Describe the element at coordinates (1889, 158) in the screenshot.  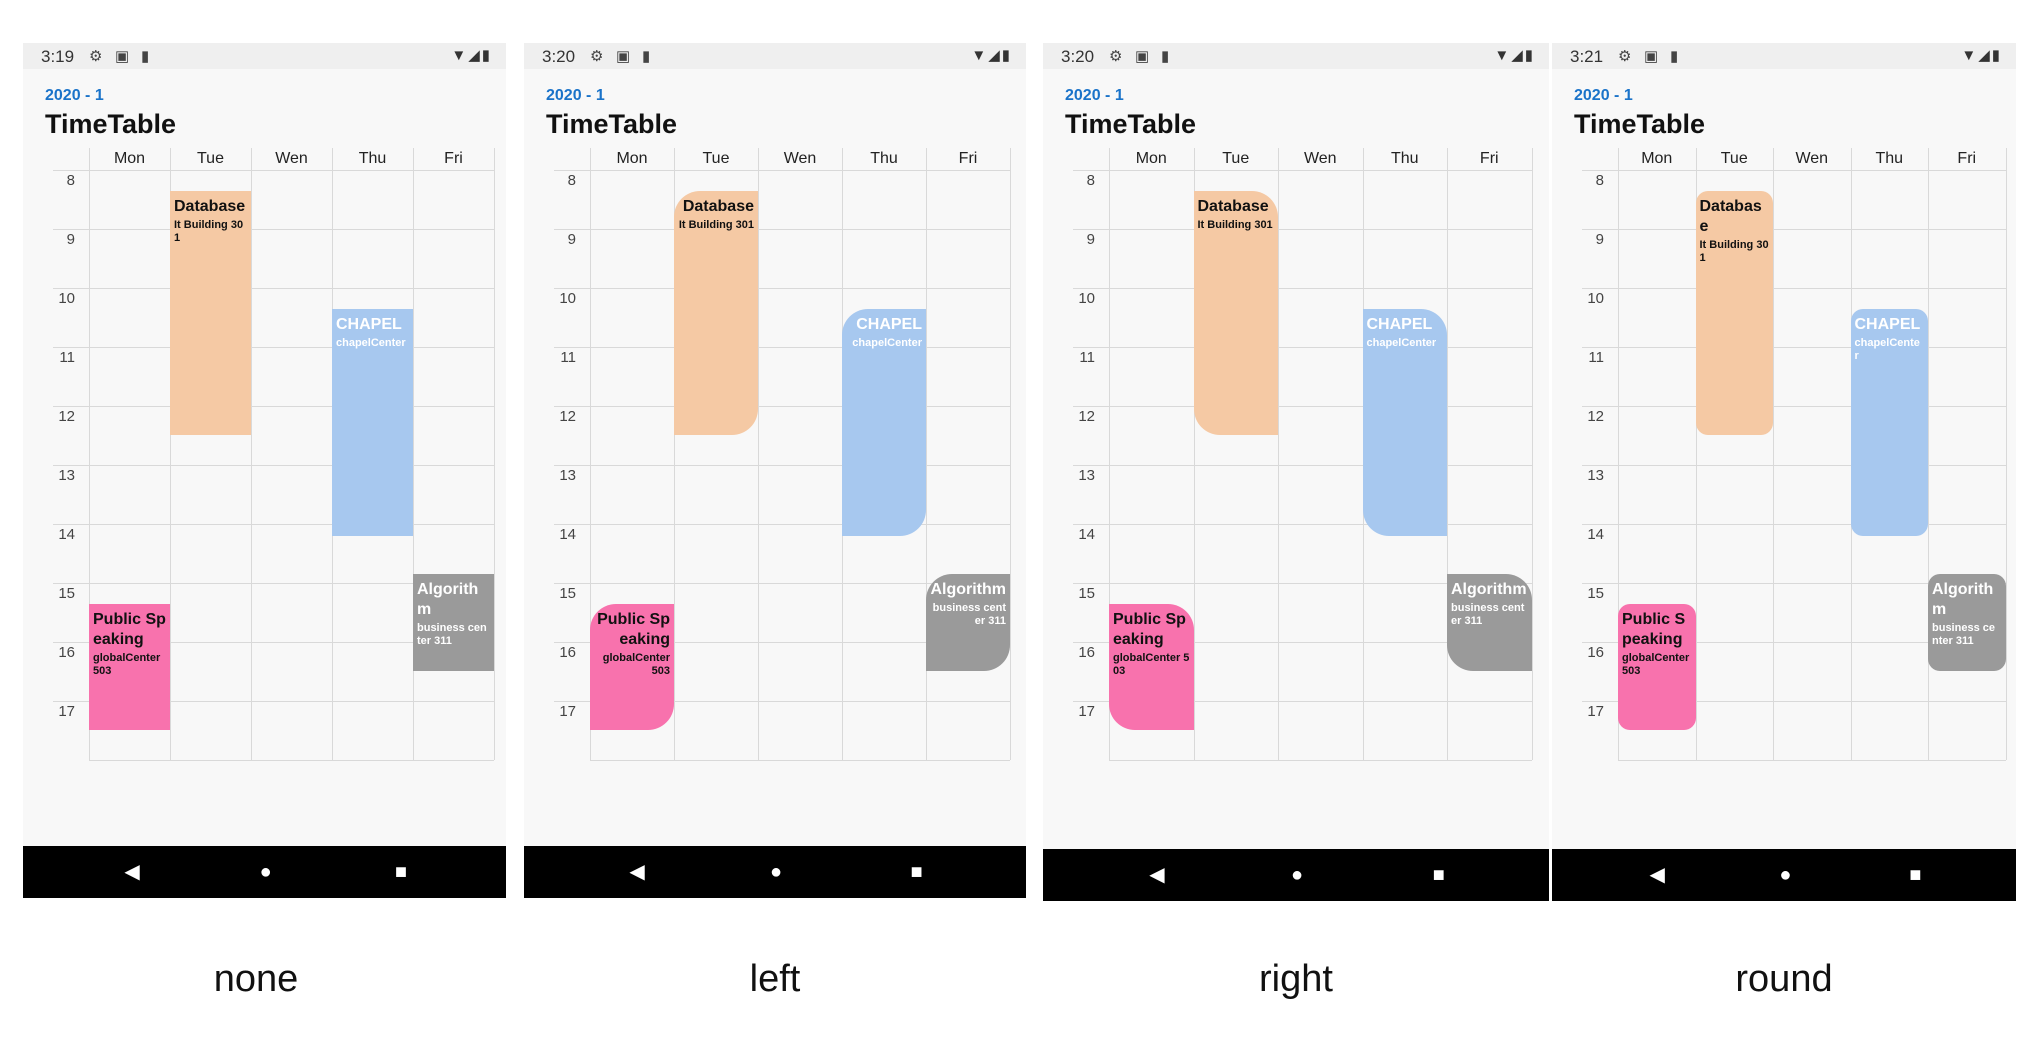
I see `day-header-thu: Thu` at that location.